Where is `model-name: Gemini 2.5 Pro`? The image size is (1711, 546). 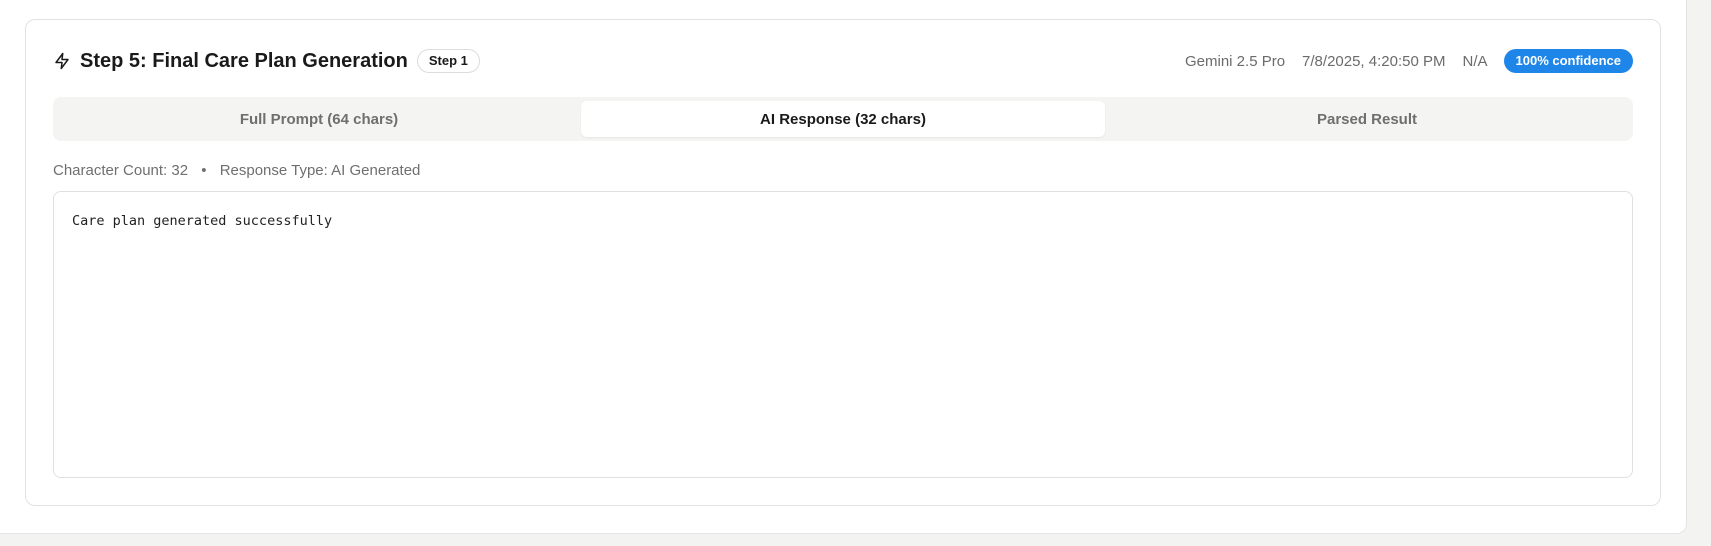 model-name: Gemini 2.5 Pro is located at coordinates (1235, 61).